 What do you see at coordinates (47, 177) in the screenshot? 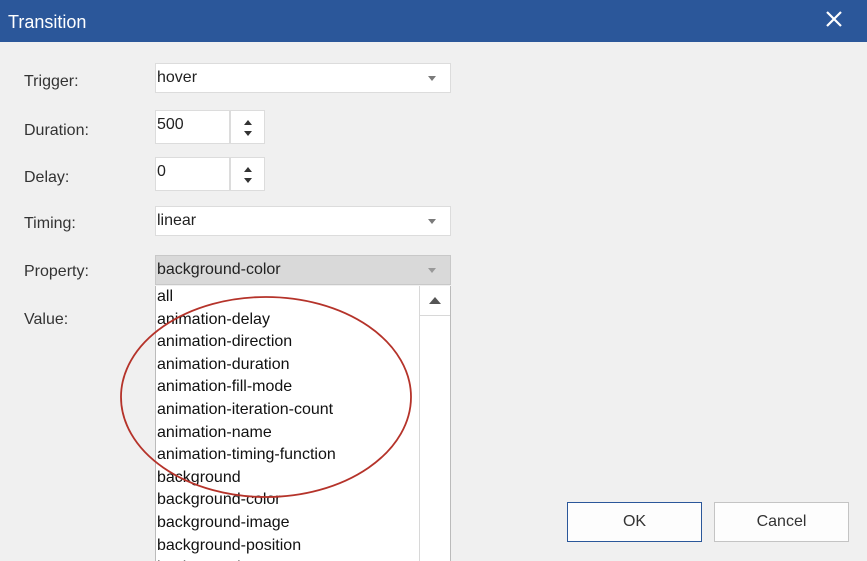
I see `delay-label: Delay:` at bounding box center [47, 177].